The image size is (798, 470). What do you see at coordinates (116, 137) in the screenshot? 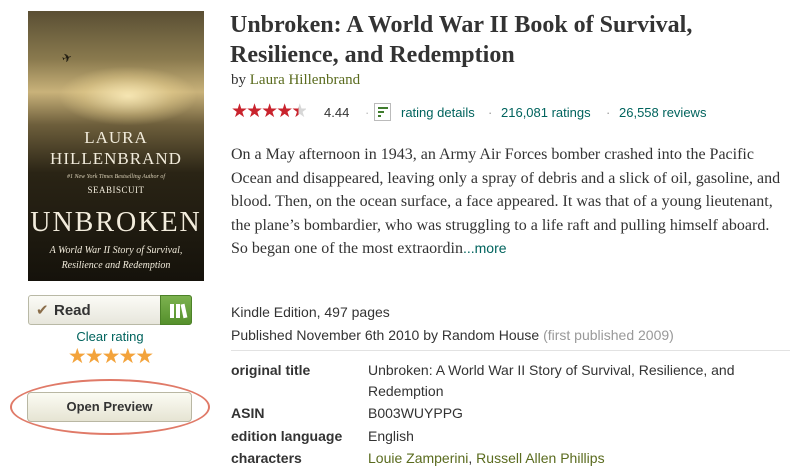
I see `cover-author-first: LAURA` at bounding box center [116, 137].